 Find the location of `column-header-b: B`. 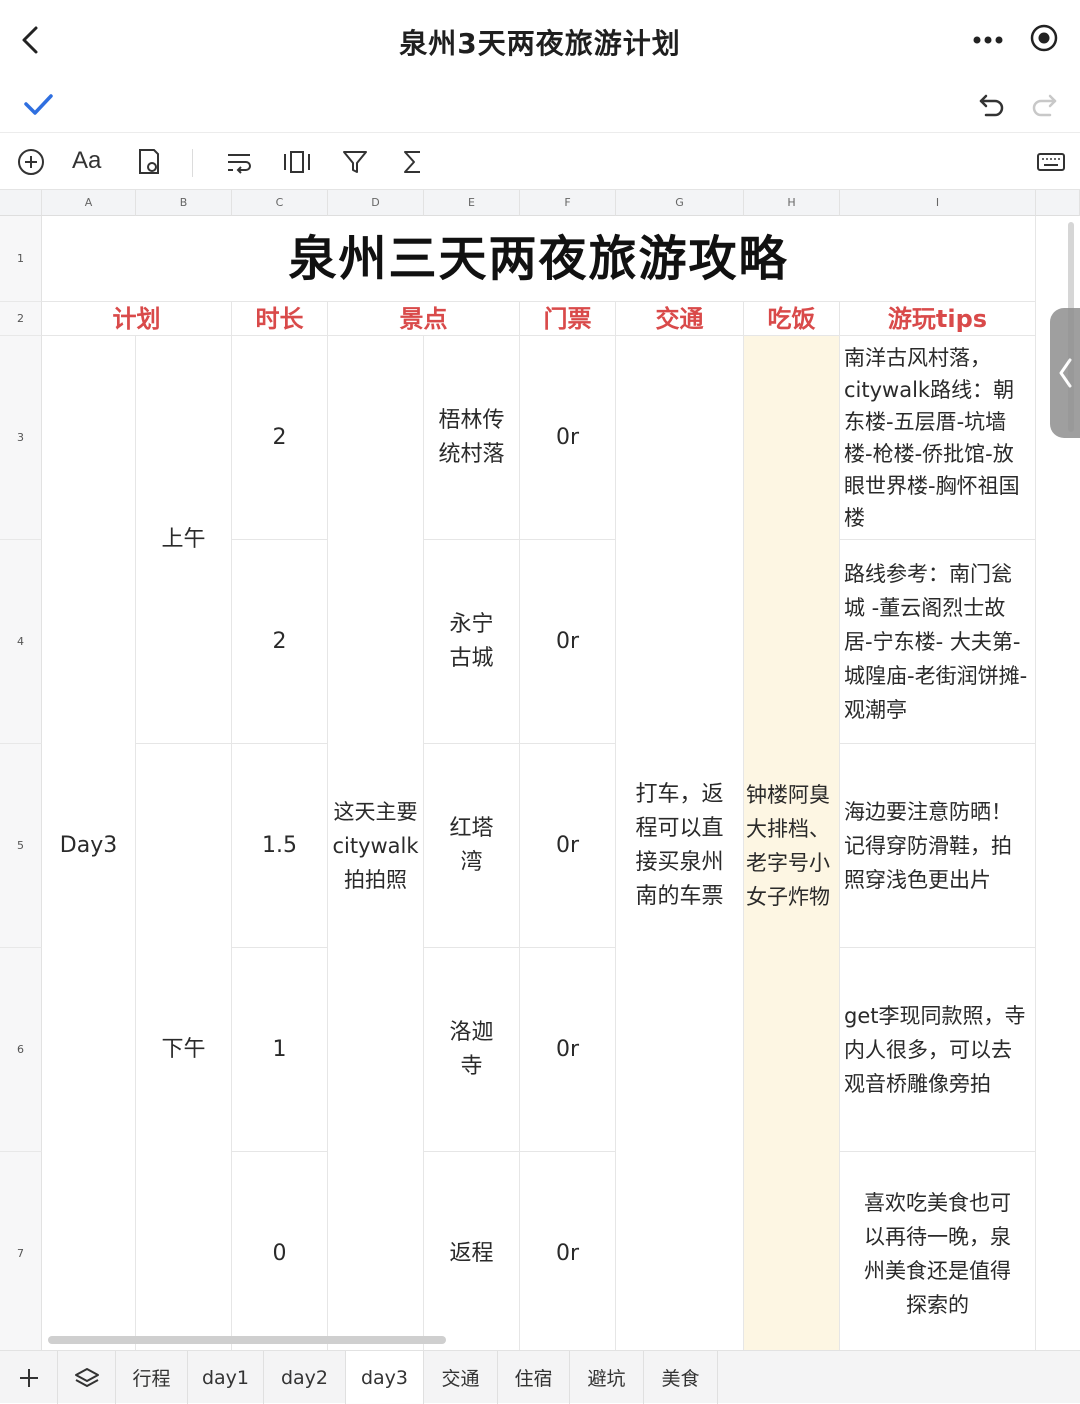

column-header-b: B is located at coordinates (184, 203).